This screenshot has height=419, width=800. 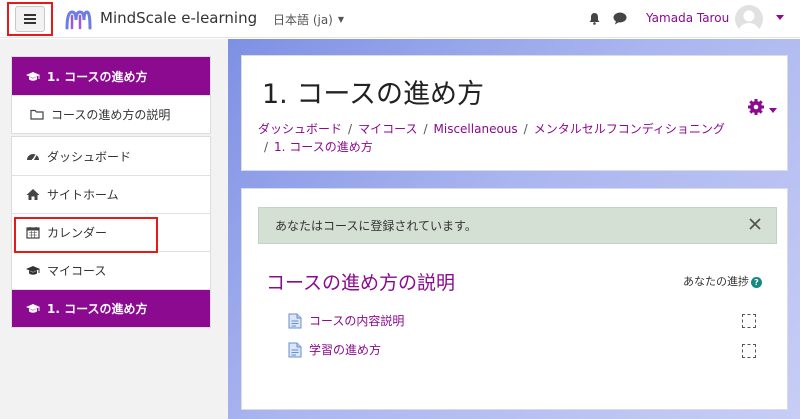 What do you see at coordinates (345, 350) in the screenshot?
I see `activity-label: 学習の進め方` at bounding box center [345, 350].